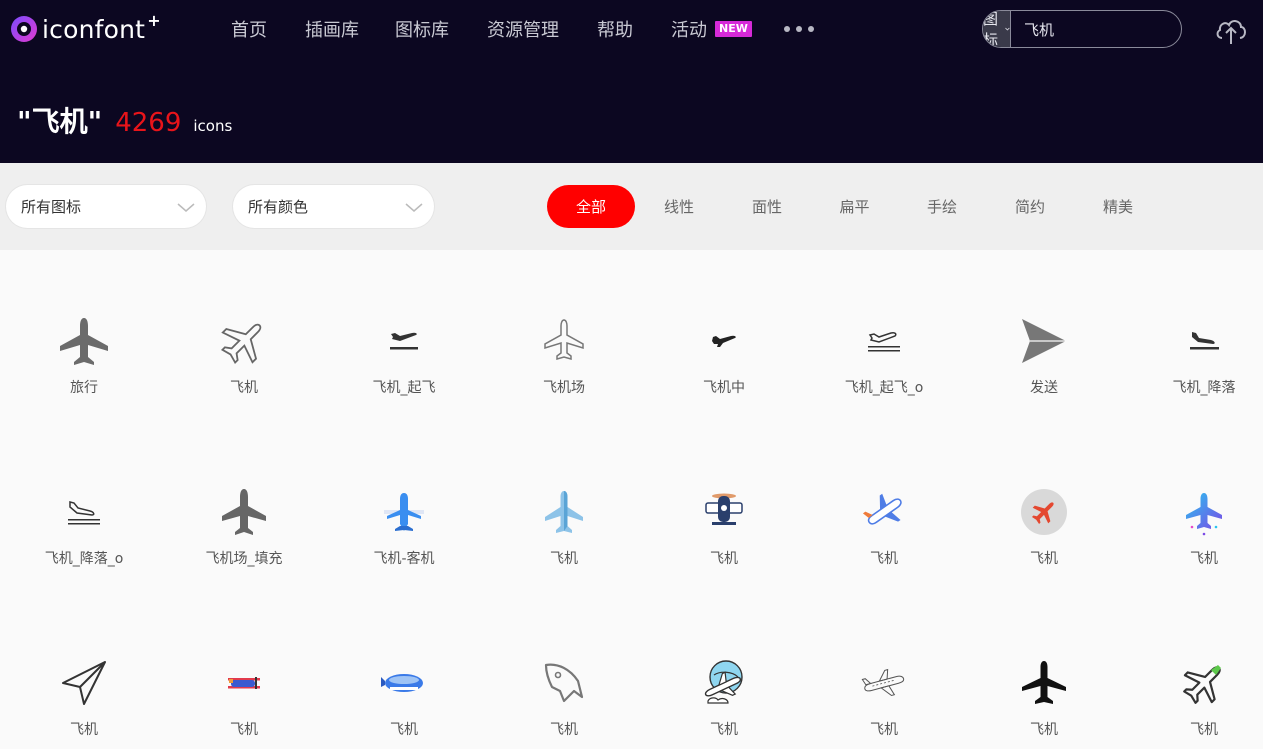 Image resolution: width=1263 pixels, height=749 pixels. I want to click on color-select: 所有颜色, so click(333, 206).